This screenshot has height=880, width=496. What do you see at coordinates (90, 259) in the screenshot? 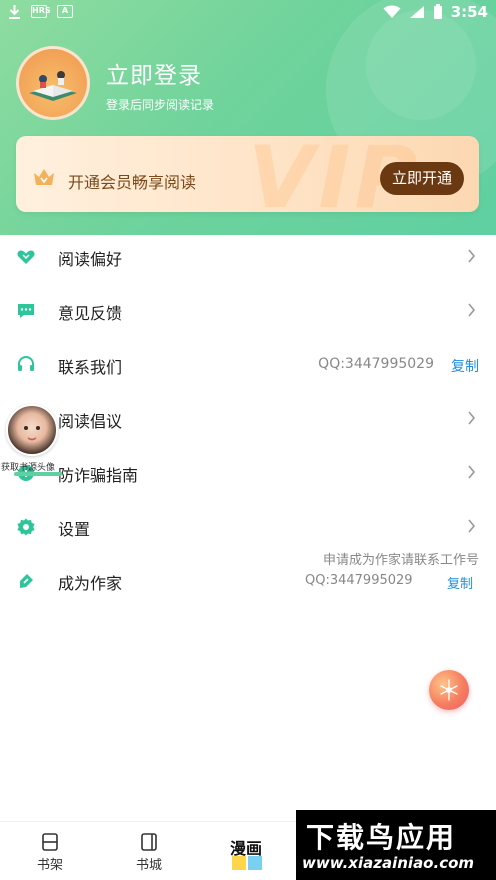
I see `menu-label: 阅读偏好` at bounding box center [90, 259].